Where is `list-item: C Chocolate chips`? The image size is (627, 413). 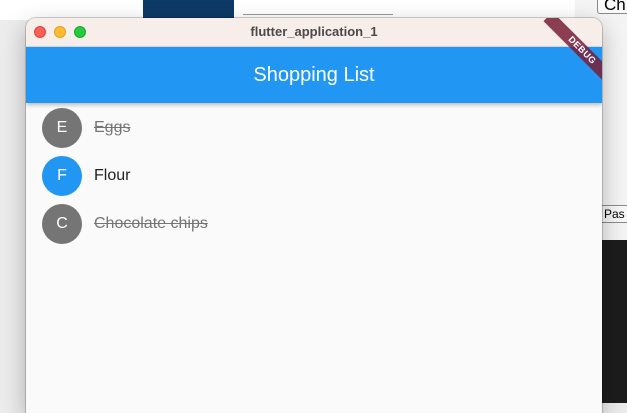
list-item: C Chocolate chips is located at coordinates (314, 224).